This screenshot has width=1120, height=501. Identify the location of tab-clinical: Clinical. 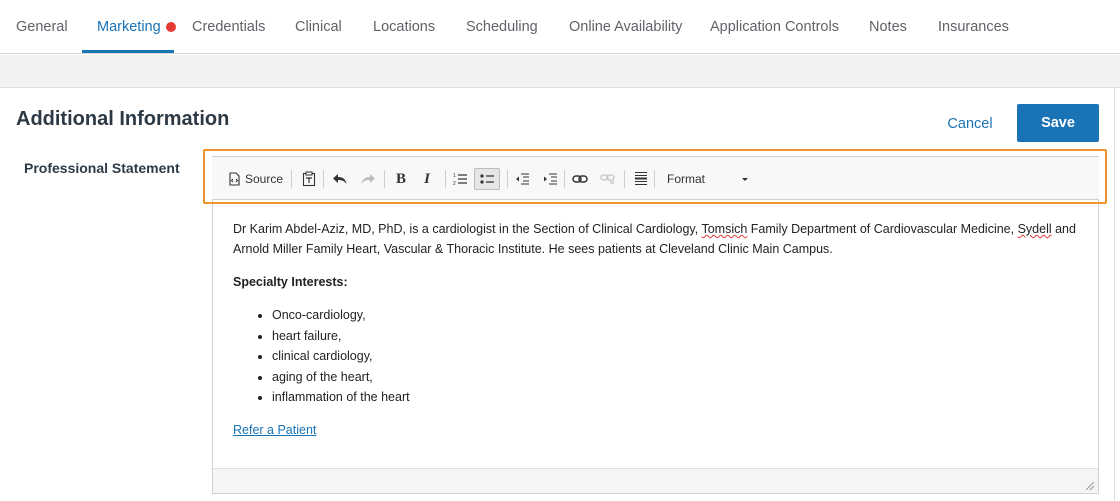
(318, 27).